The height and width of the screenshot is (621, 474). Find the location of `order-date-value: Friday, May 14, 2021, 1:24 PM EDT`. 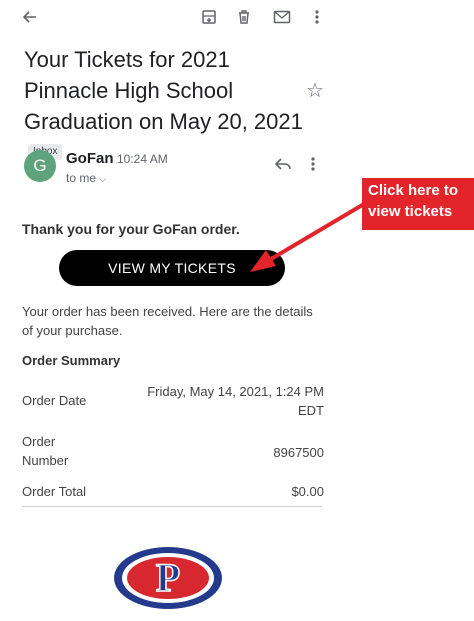

order-date-value: Friday, May 14, 2021, 1:24 PM EDT is located at coordinates (235, 401).